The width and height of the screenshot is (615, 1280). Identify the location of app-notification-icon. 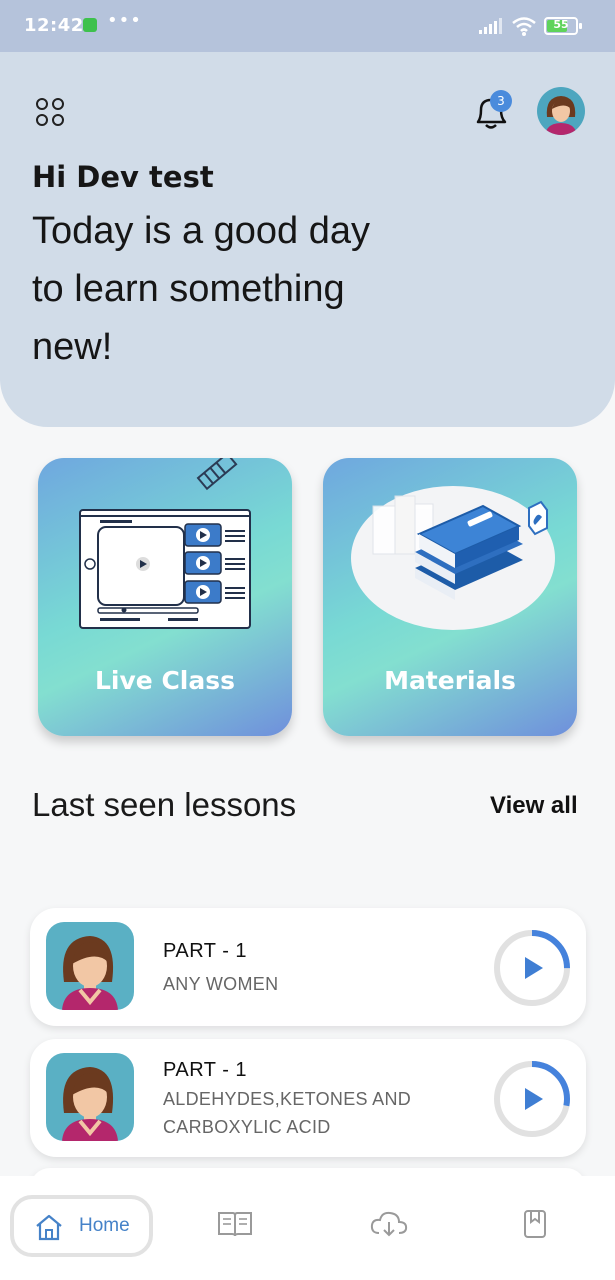
(90, 25).